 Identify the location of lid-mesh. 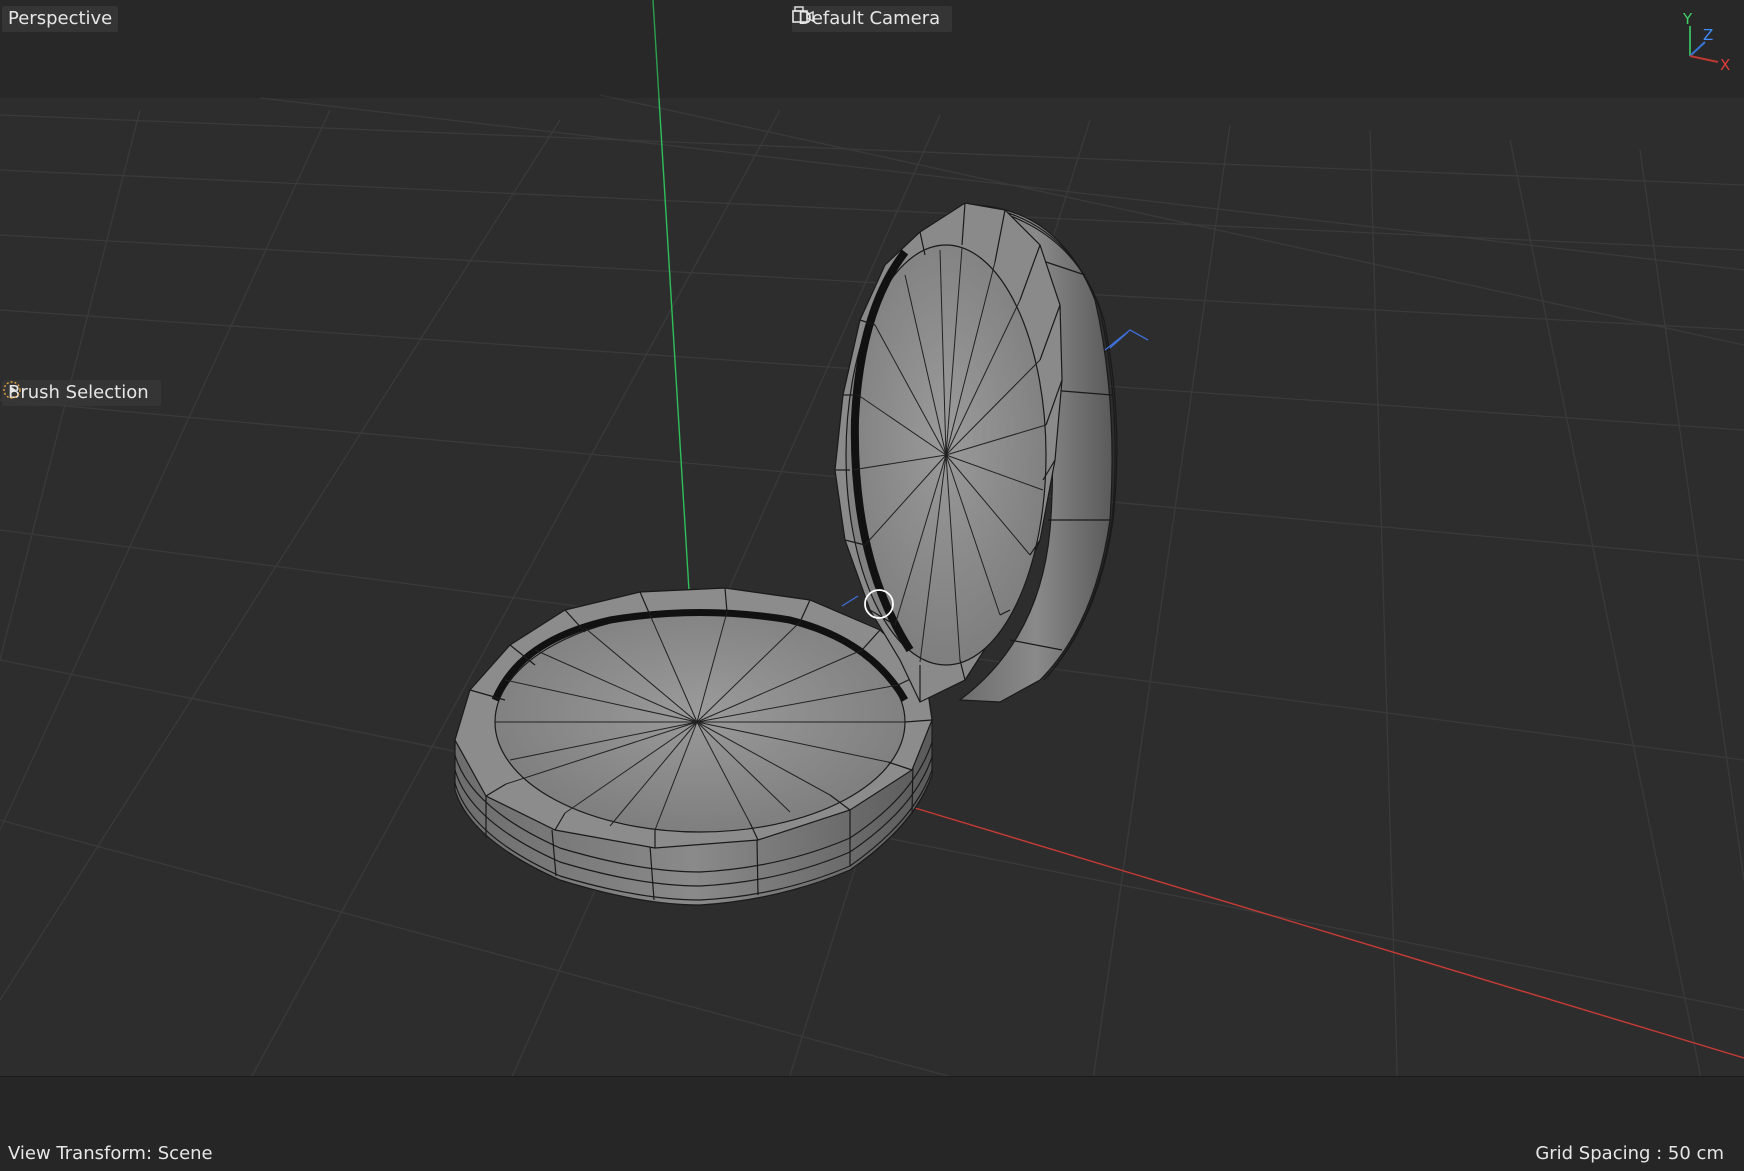
(976, 452).